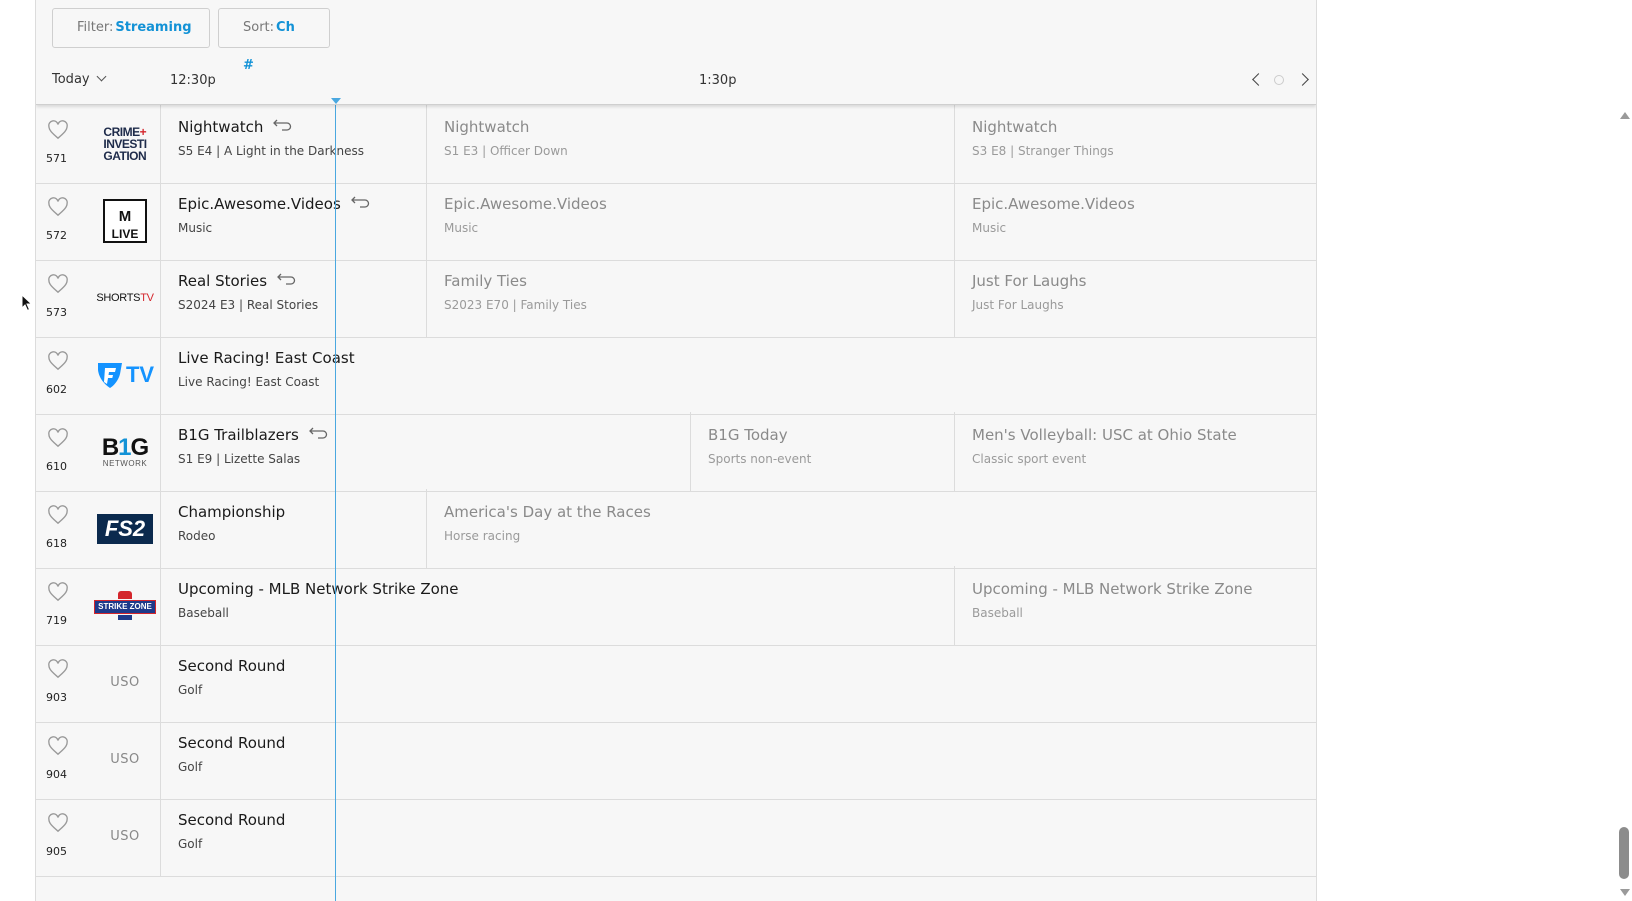 The image size is (1632, 901). What do you see at coordinates (79, 79) in the screenshot?
I see `day-selector: Today` at bounding box center [79, 79].